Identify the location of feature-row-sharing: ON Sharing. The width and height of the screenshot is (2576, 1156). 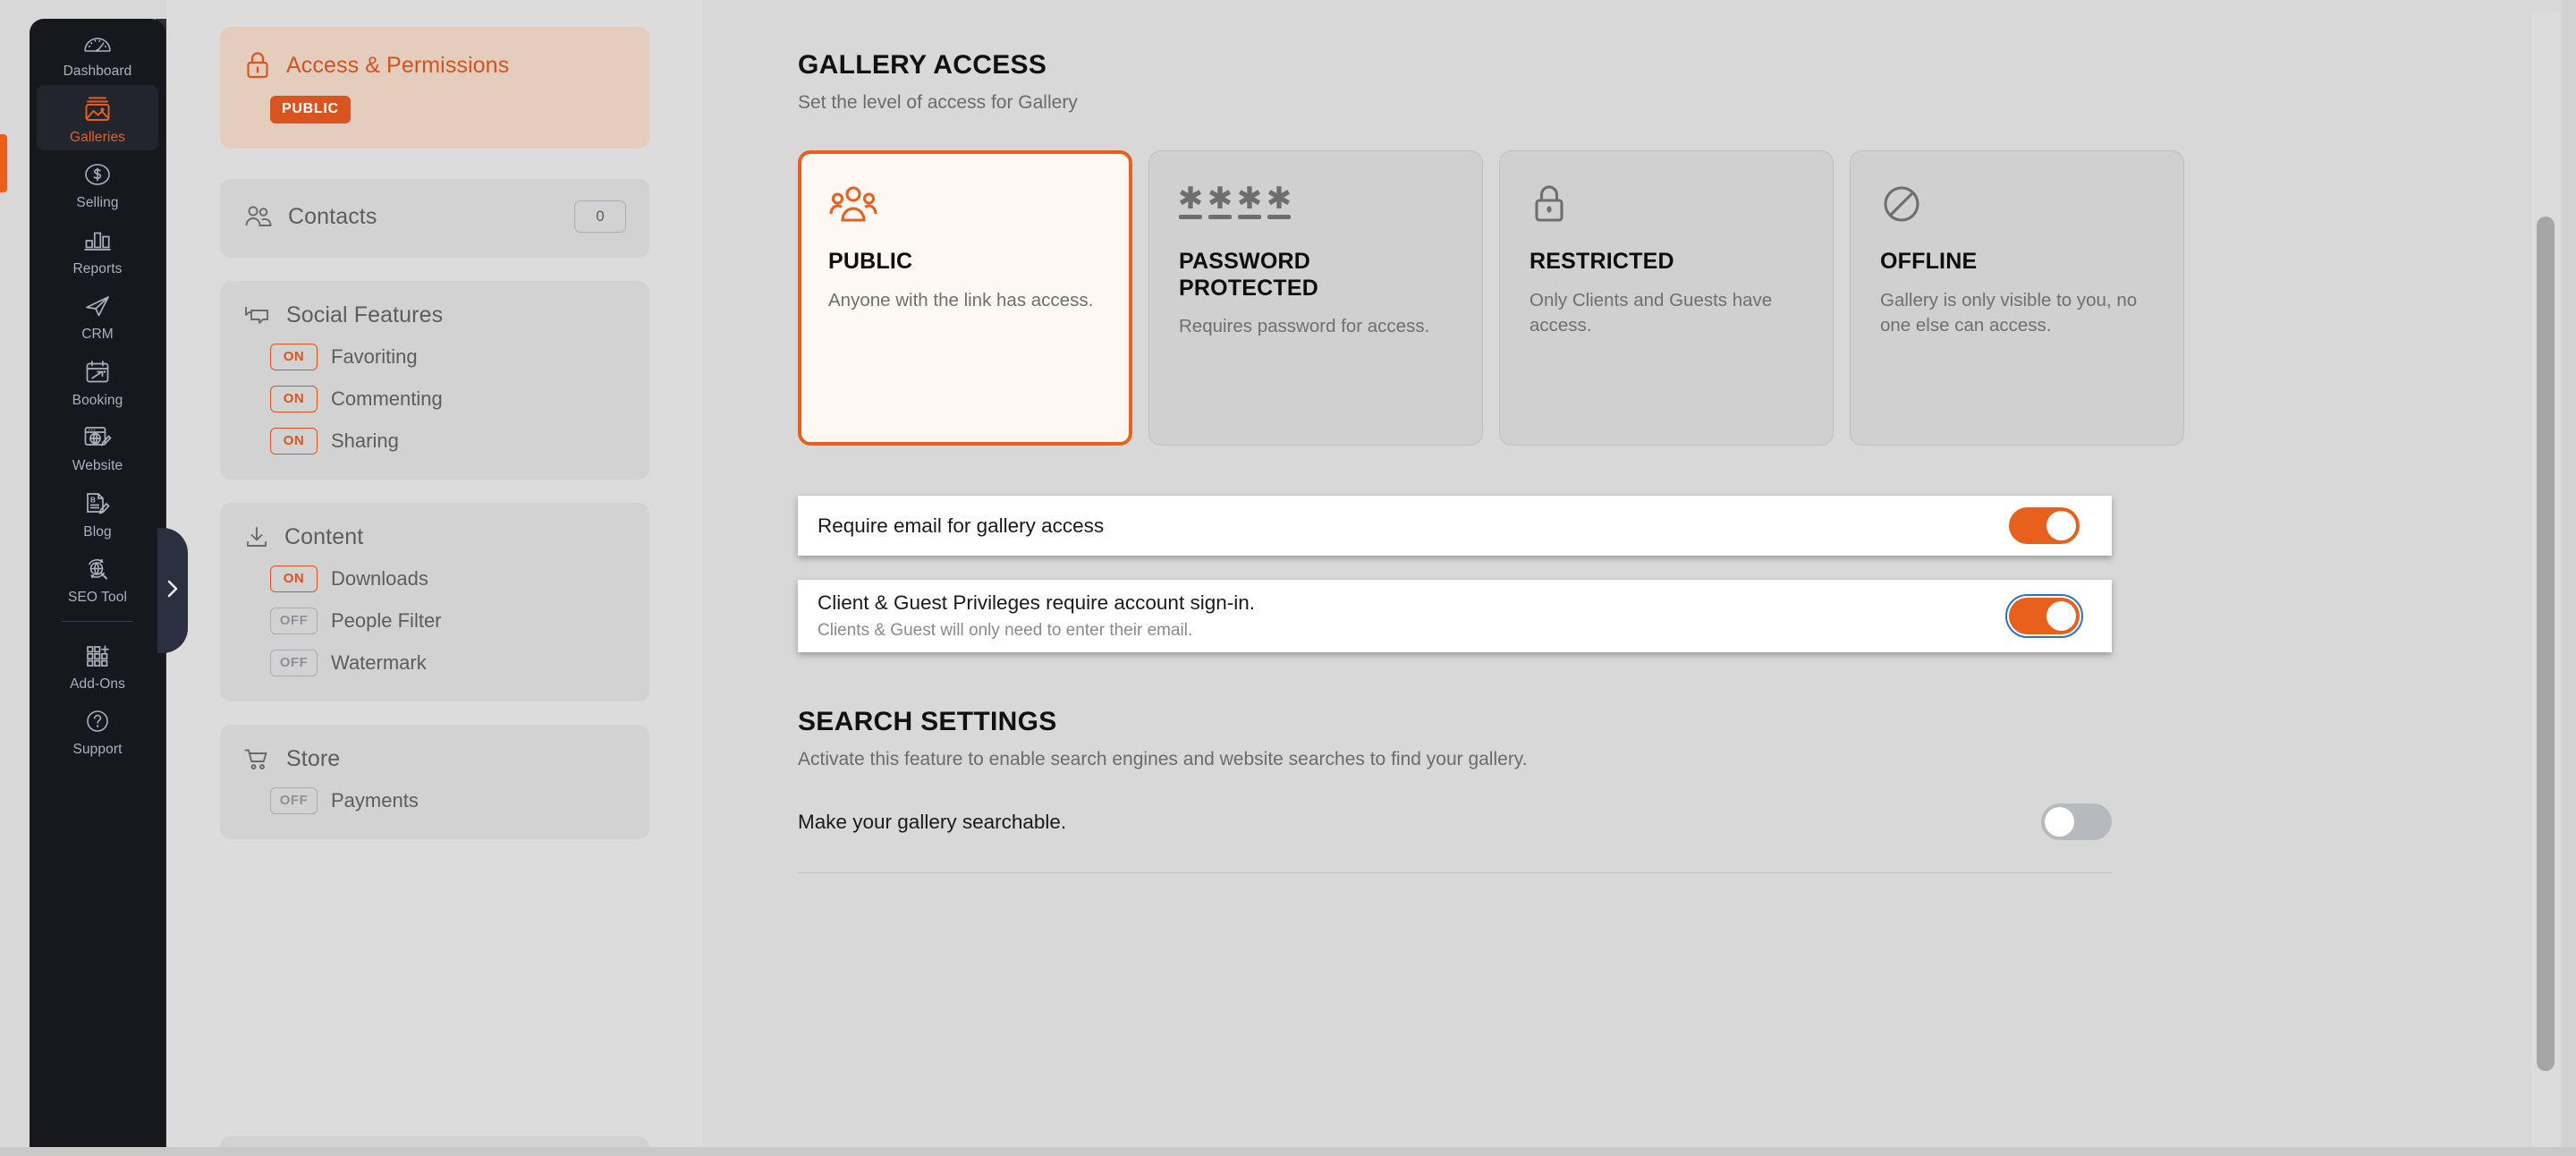
(434, 441).